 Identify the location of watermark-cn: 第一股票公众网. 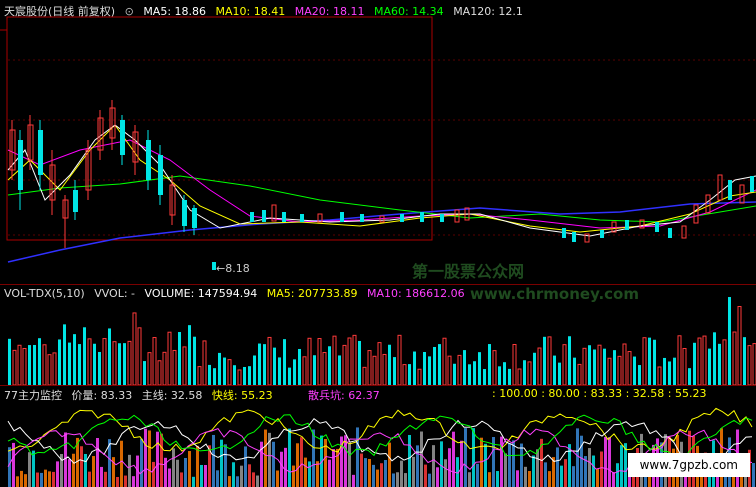
(468, 271).